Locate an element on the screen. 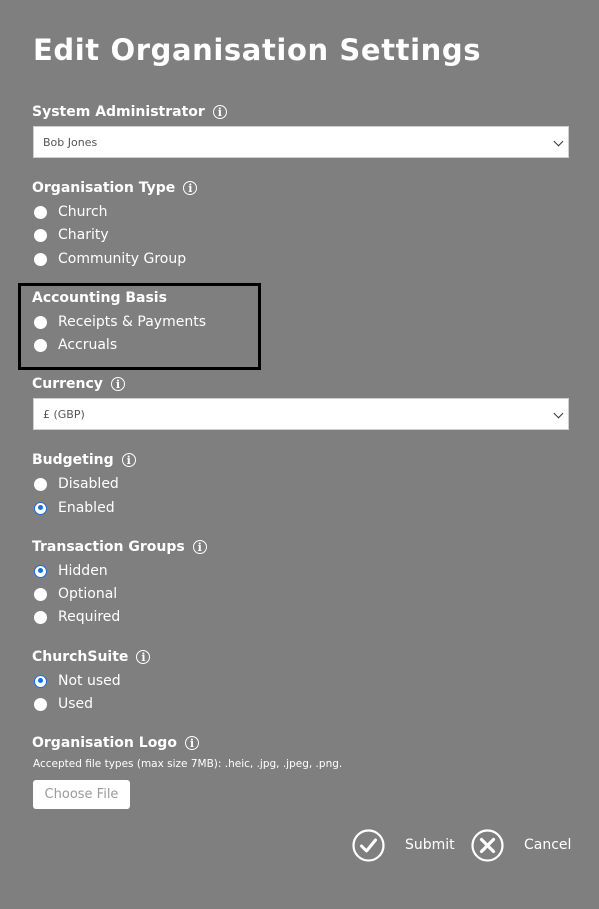  radio-label: Charity is located at coordinates (83, 235).